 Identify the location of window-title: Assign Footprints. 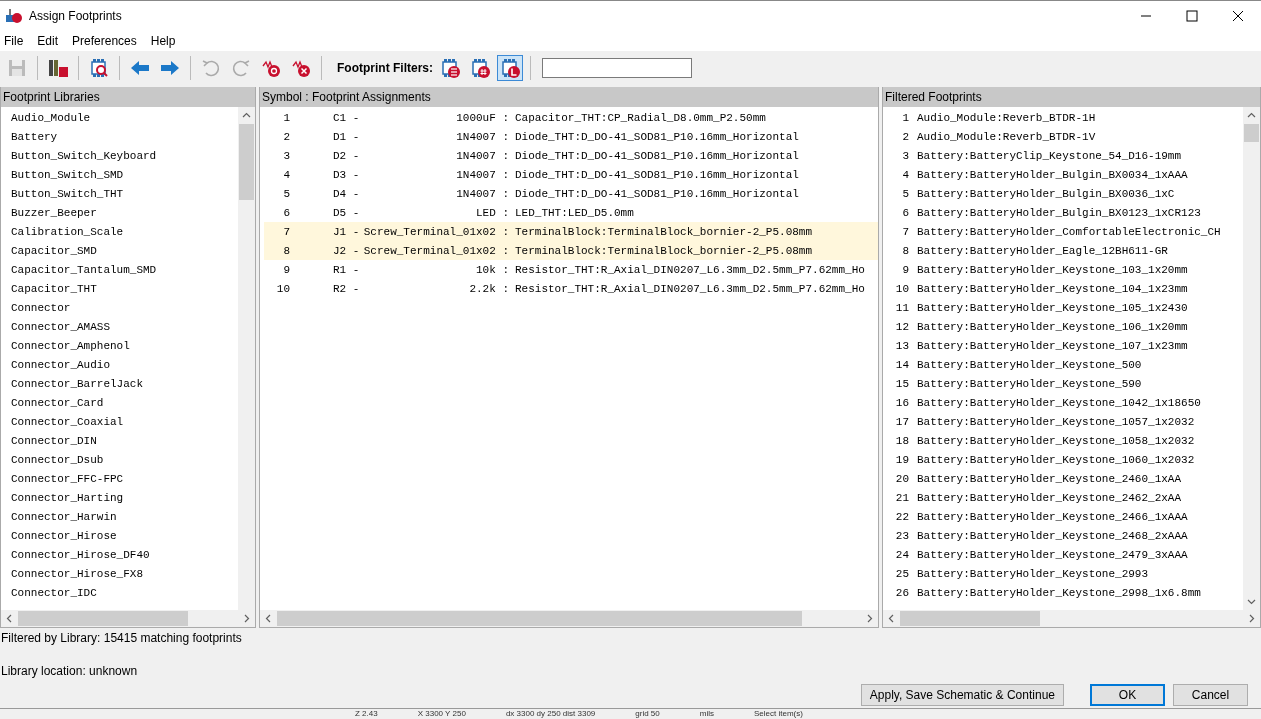
(75, 16).